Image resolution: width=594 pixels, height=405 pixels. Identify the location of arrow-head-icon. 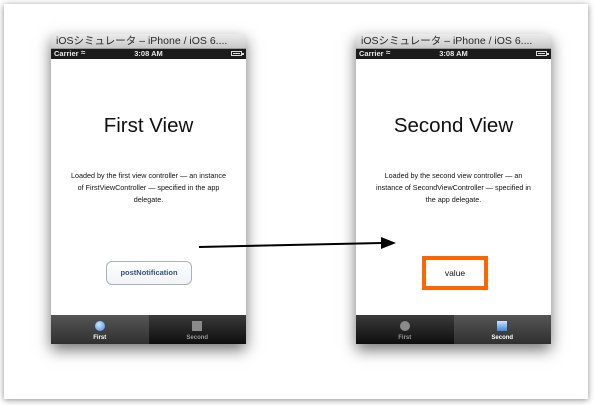
(388, 243).